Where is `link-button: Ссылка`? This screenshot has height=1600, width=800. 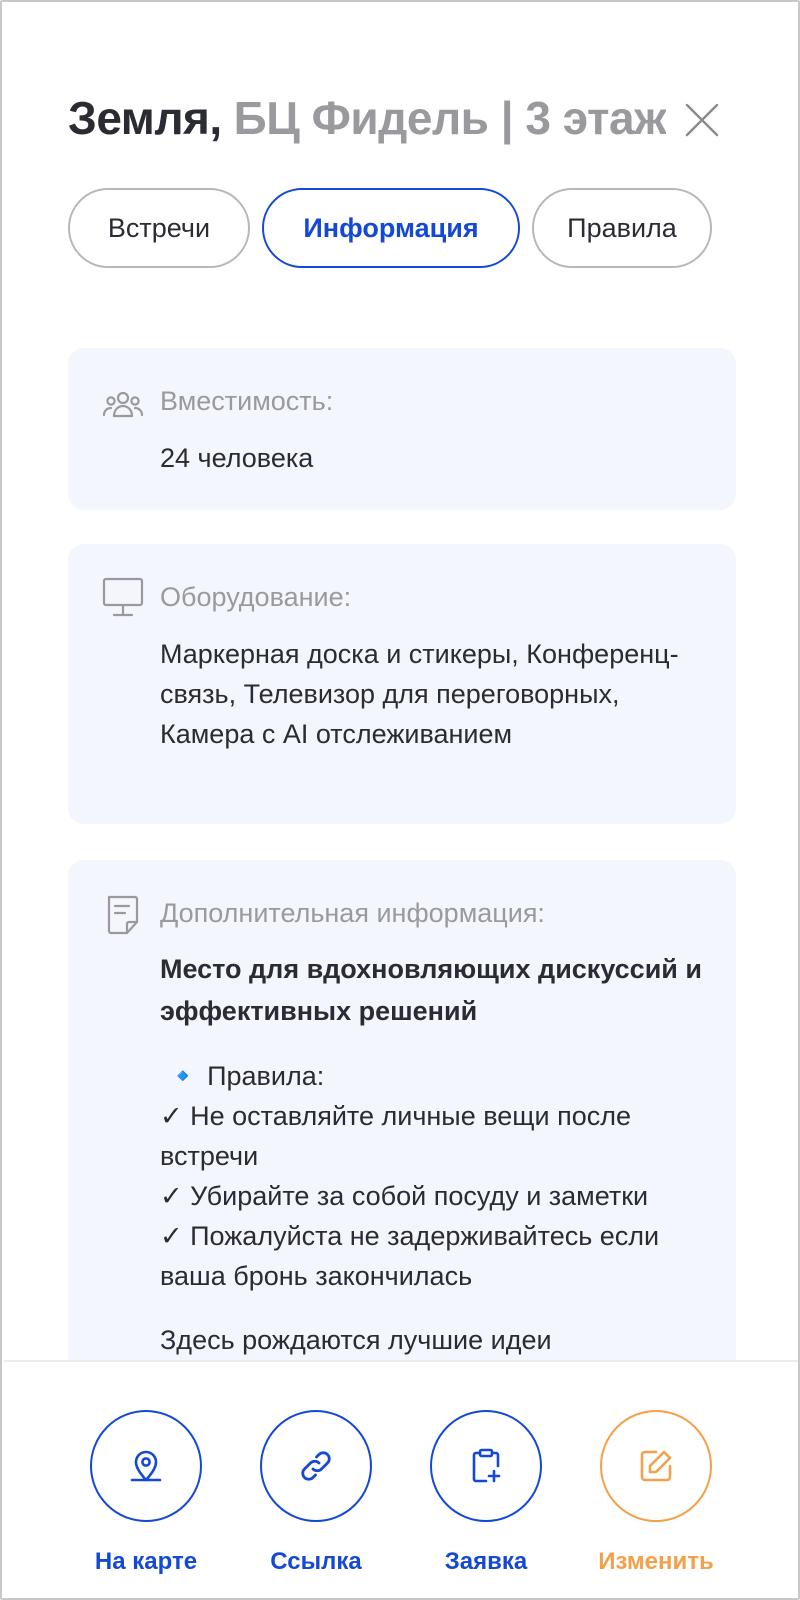 link-button: Ссылка is located at coordinates (316, 1495).